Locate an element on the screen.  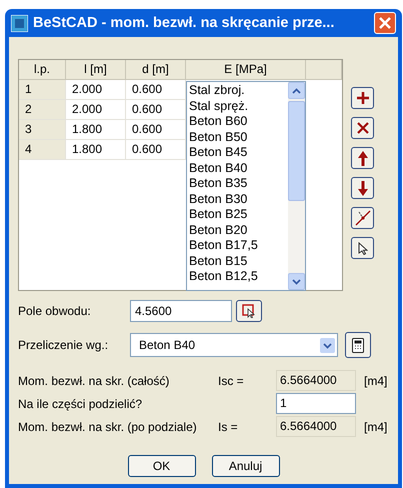
result-label: Mom. bezwł. na skr. (po podziale) is located at coordinates (108, 427).